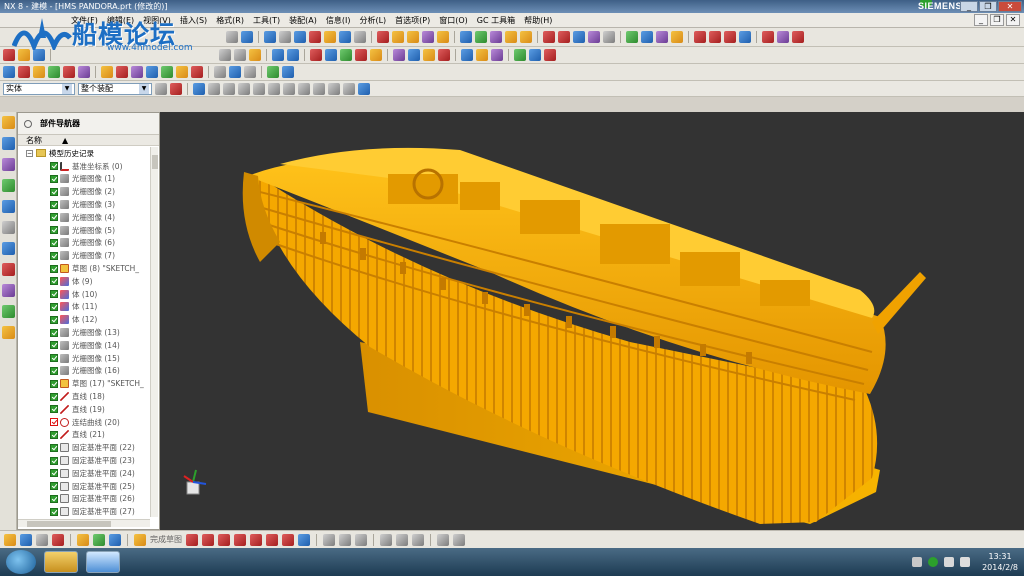  Describe the element at coordinates (526, 37) in the screenshot. I see `chamfer-icon` at that location.